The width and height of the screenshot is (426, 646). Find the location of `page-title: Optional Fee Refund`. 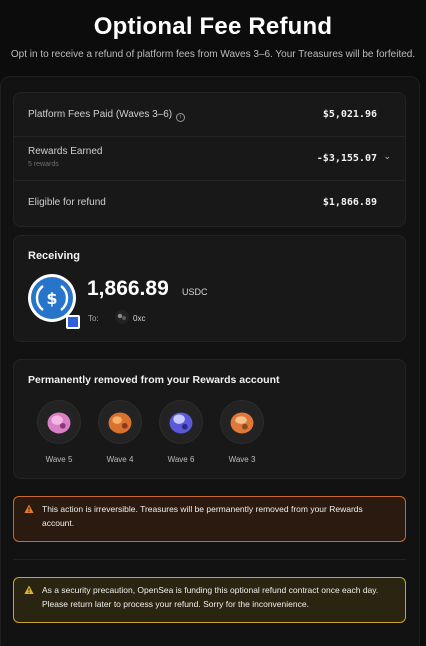

page-title: Optional Fee Refund is located at coordinates (213, 26).